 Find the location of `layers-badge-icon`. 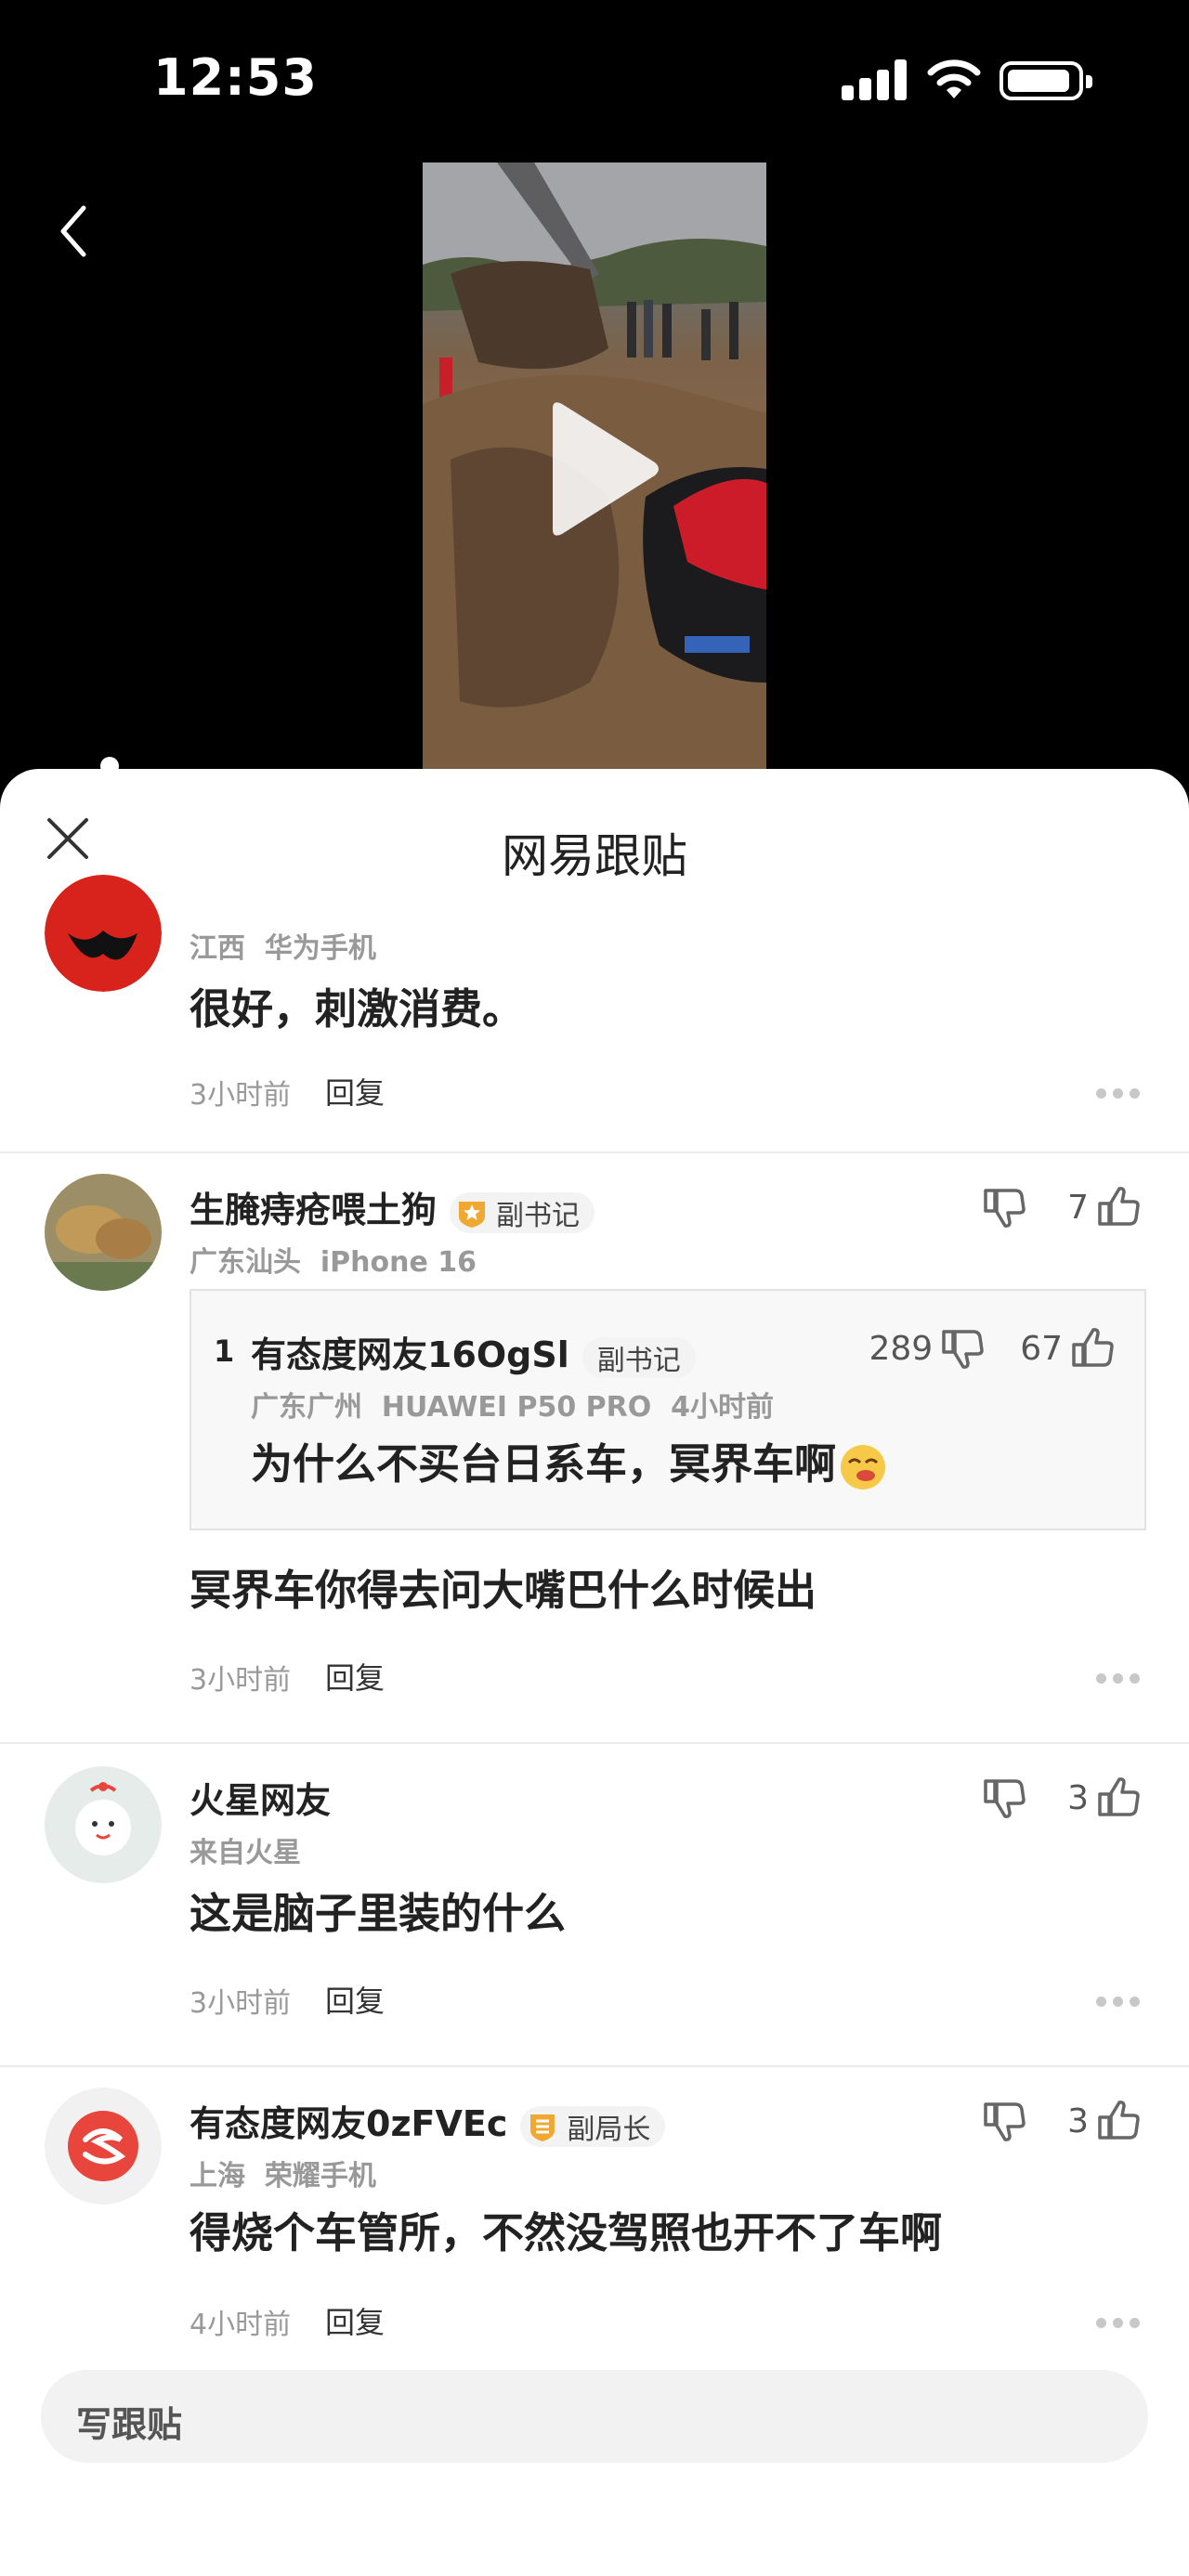

layers-badge-icon is located at coordinates (543, 2127).